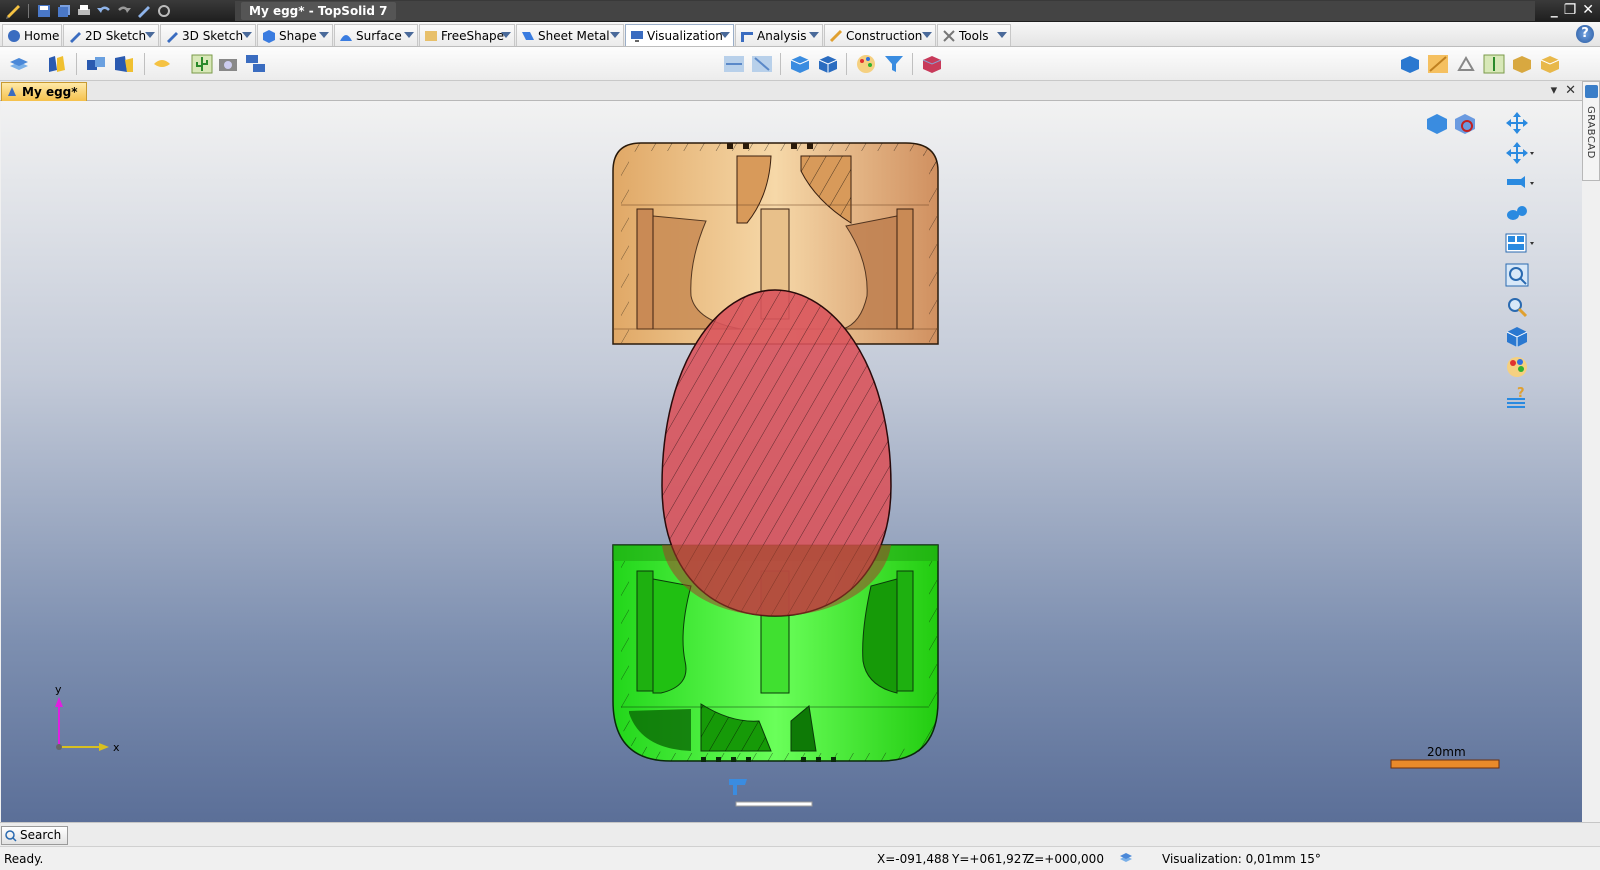 The height and width of the screenshot is (870, 1600). Describe the element at coordinates (208, 35) in the screenshot. I see `tab-3d-sketch: 3D Sketch` at that location.